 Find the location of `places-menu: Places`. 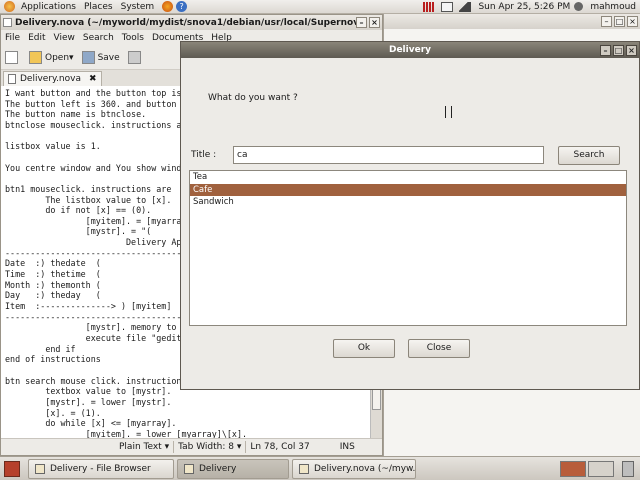

places-menu: Places is located at coordinates (98, 7).